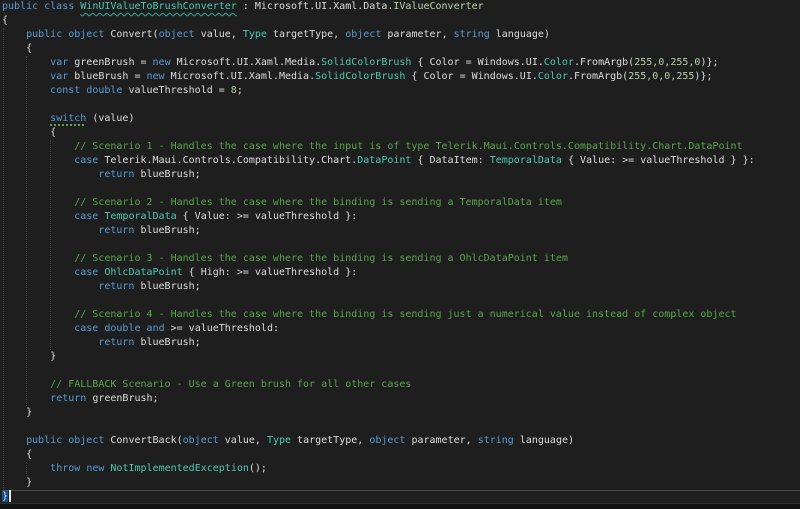 The width and height of the screenshot is (800, 509). I want to click on code-token: string, so click(495, 440).